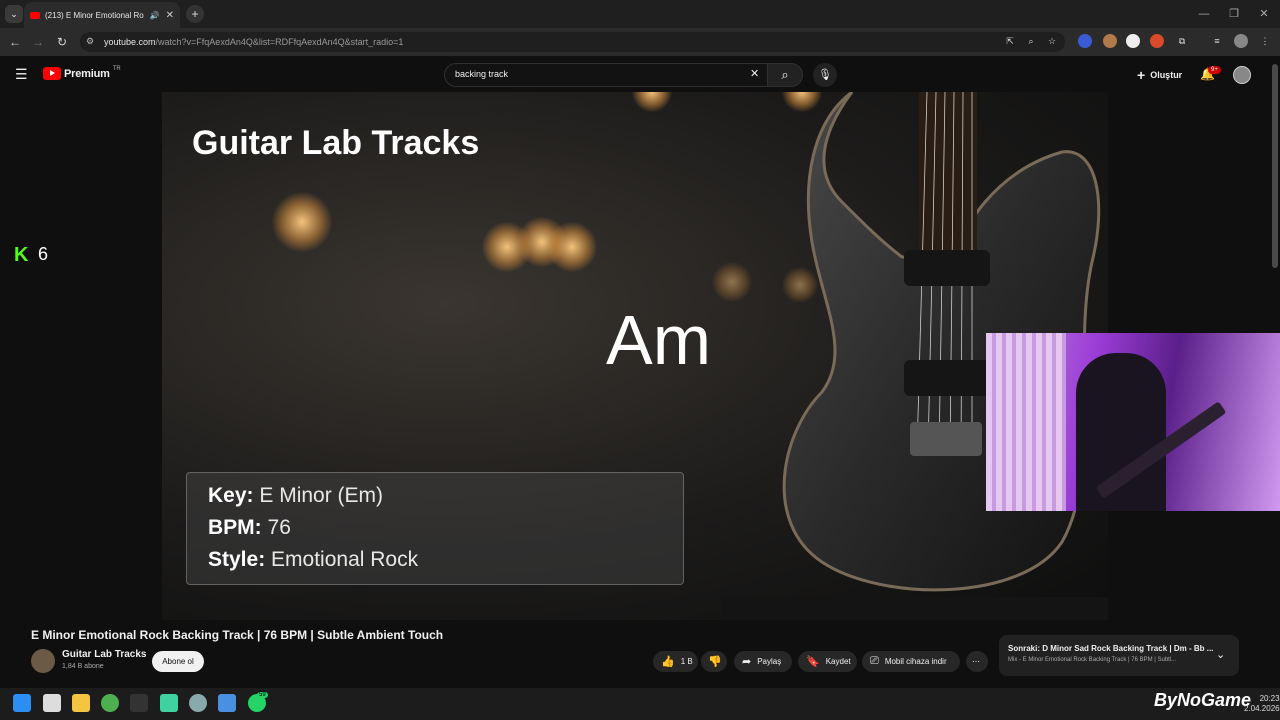 Image resolution: width=1280 pixels, height=720 pixels. I want to click on create-button: + Oluştur, so click(1159, 75).